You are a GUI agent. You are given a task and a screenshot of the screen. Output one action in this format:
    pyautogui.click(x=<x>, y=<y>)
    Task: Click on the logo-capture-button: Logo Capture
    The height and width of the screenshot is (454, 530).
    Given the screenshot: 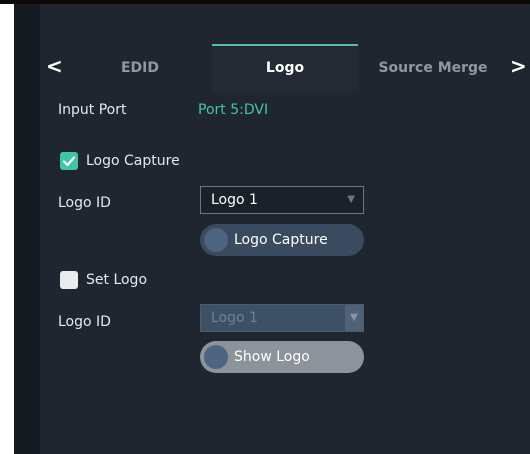 What is the action you would take?
    pyautogui.click(x=282, y=240)
    